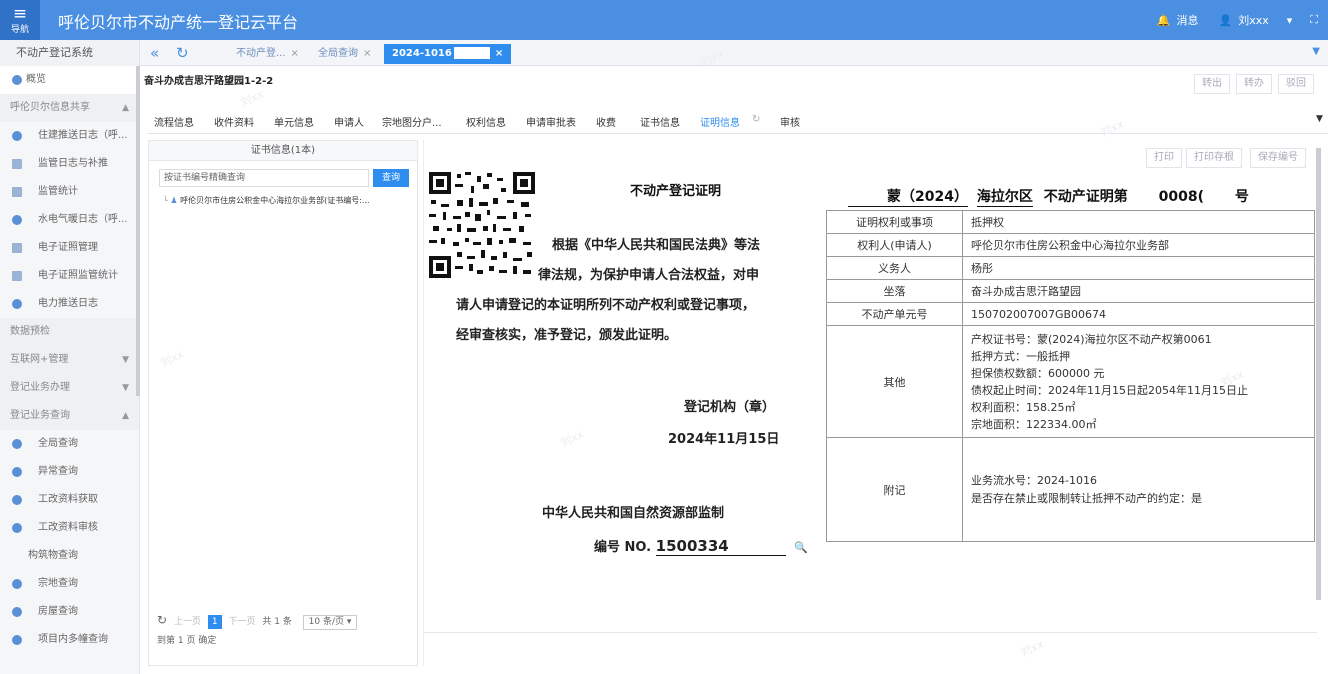 This screenshot has width=1328, height=674. Describe the element at coordinates (1254, 84) in the screenshot. I see `delegate-button: 转办` at that location.